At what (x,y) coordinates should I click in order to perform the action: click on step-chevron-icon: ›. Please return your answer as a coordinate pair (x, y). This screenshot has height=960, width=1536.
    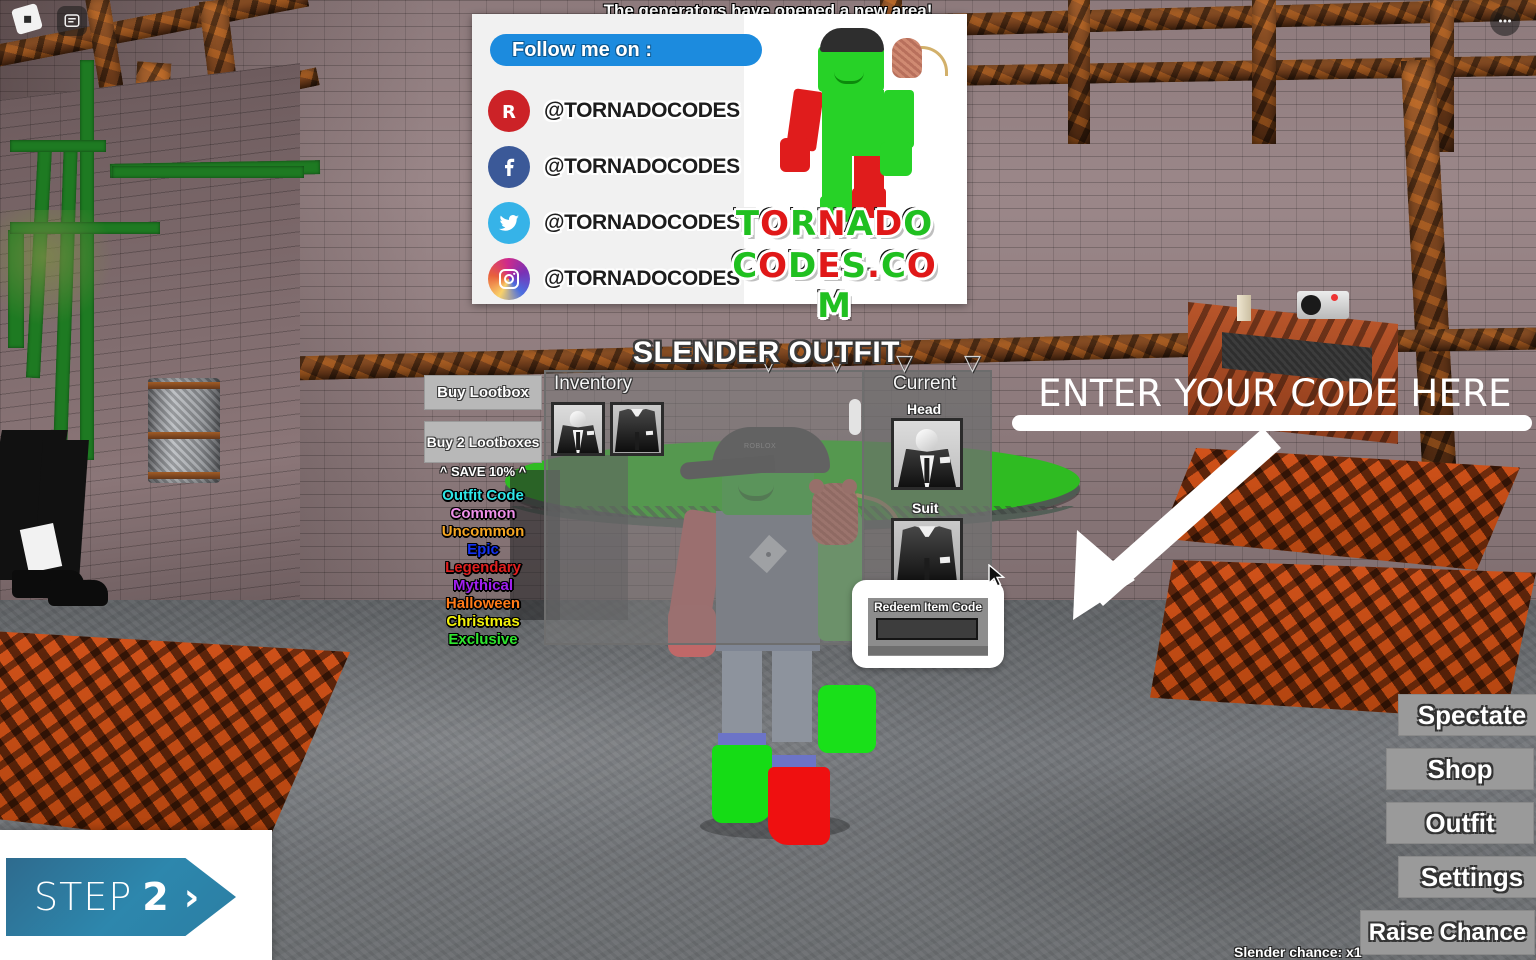
    Looking at the image, I should click on (192, 897).